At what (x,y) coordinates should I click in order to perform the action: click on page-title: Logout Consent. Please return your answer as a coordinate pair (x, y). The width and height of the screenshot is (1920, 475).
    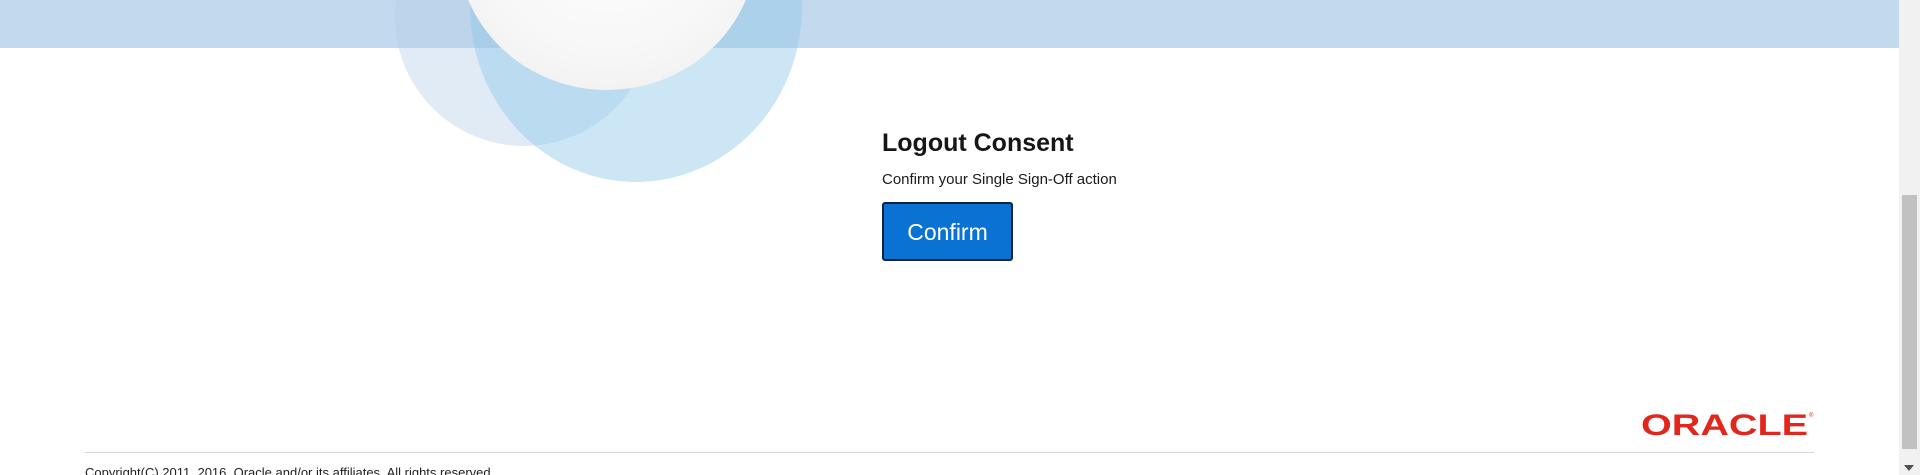
    Looking at the image, I should click on (978, 143).